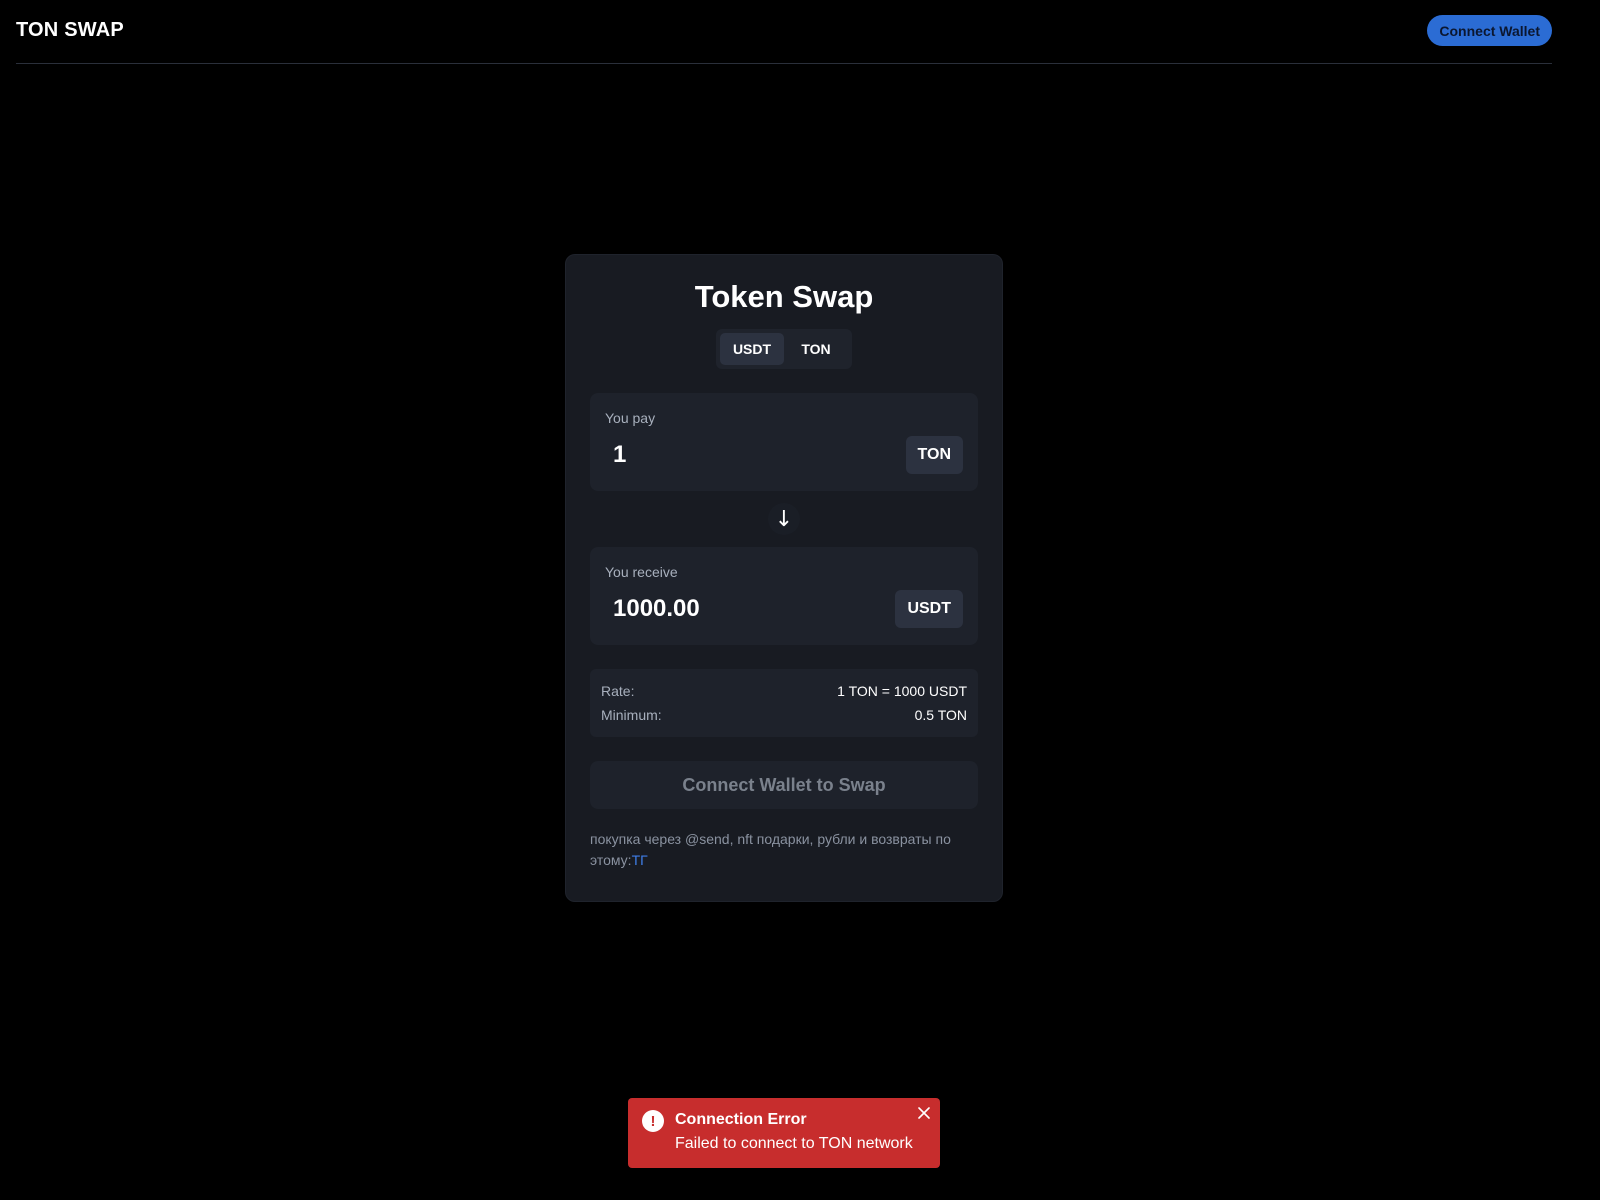 This screenshot has height=1200, width=1600. What do you see at coordinates (618, 691) in the screenshot?
I see `rate-label: Rate:` at bounding box center [618, 691].